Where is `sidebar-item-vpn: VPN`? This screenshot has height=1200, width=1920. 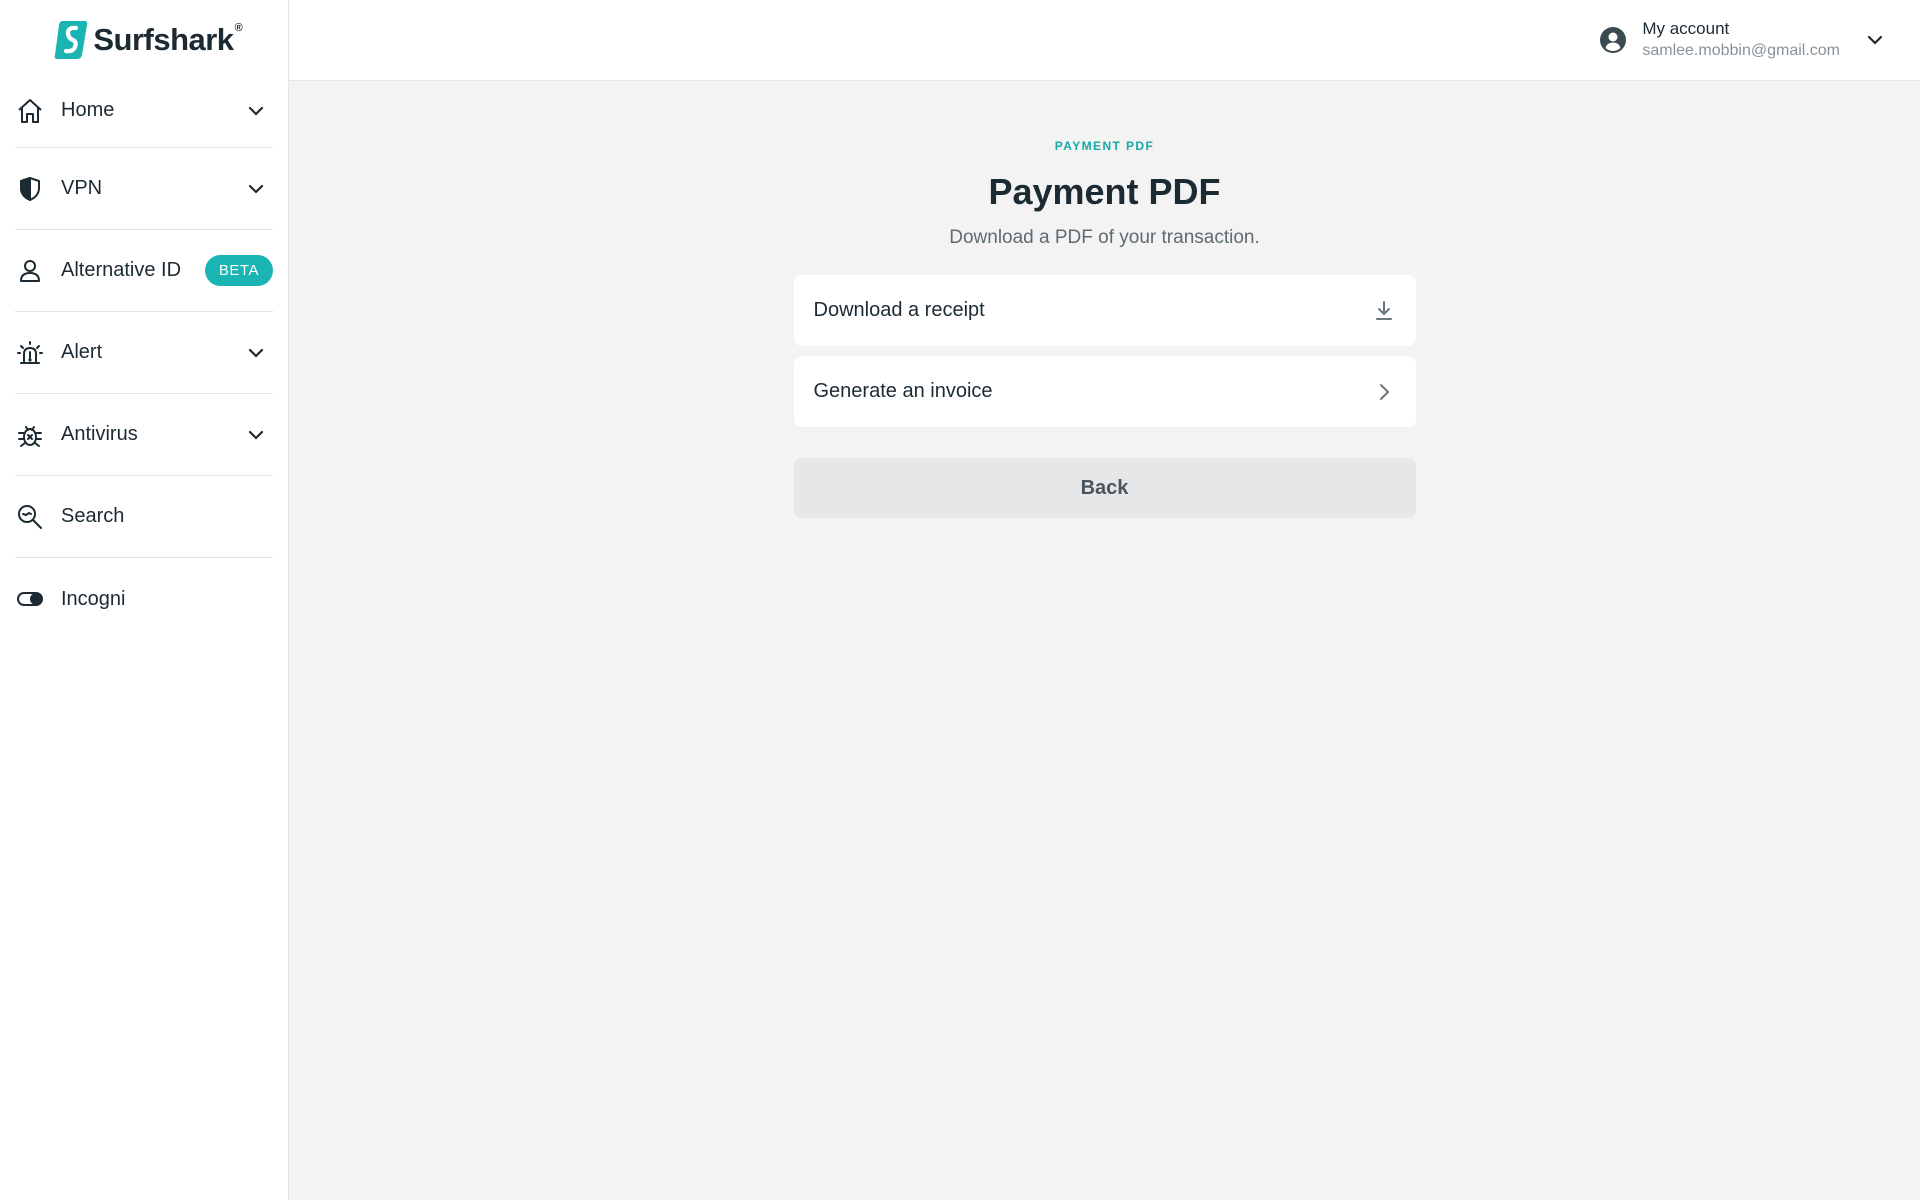
sidebar-item-vpn: VPN is located at coordinates (144, 189).